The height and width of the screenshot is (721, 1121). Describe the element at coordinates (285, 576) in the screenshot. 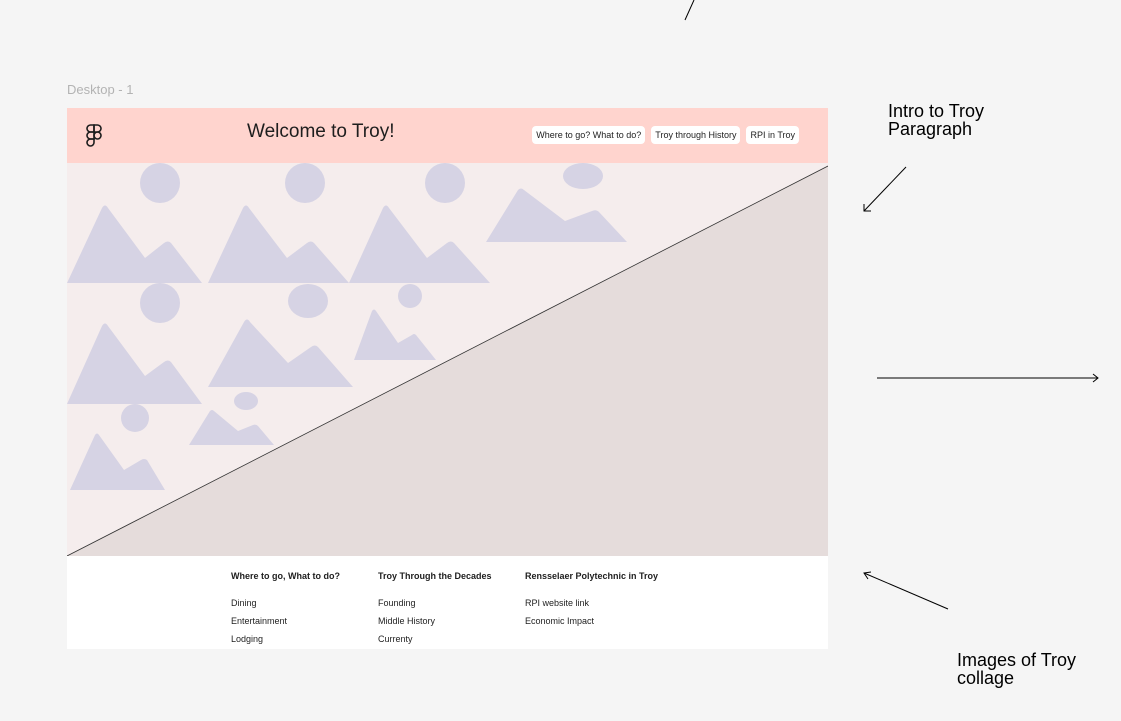

I see `footer-heading: Where to go, What to do?` at that location.